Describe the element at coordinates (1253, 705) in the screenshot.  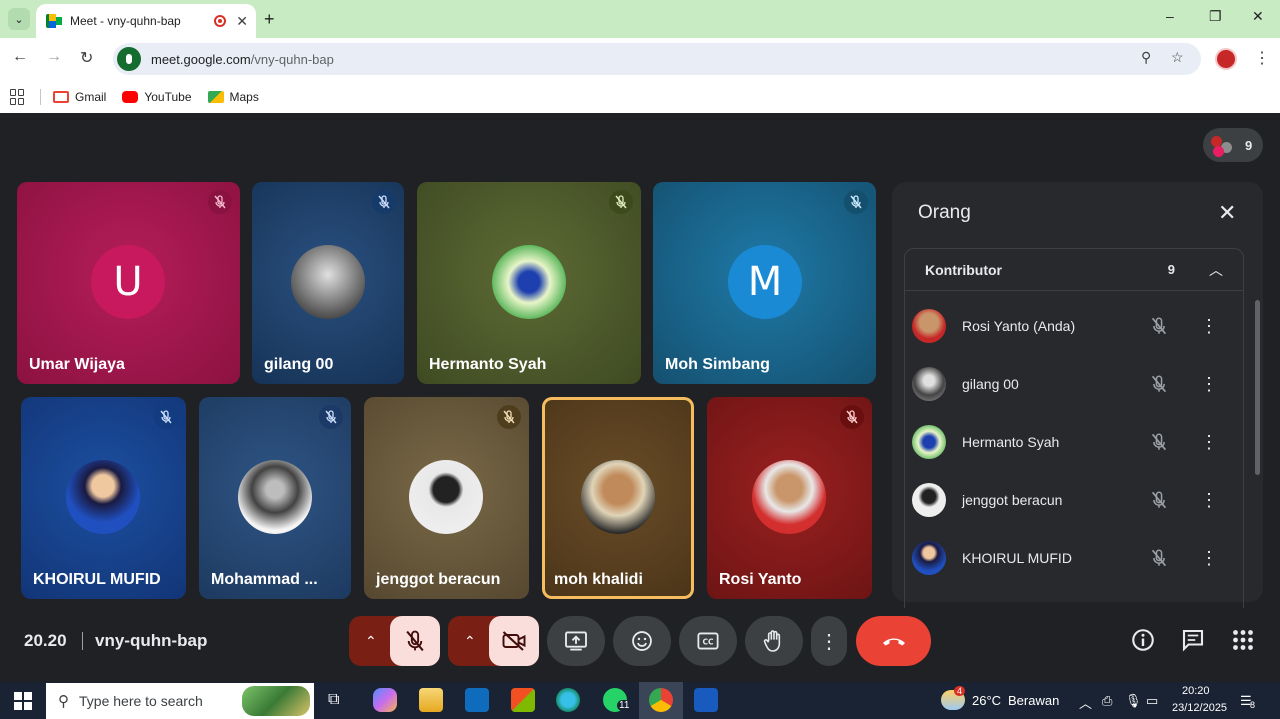
I see `notification-count: 8` at that location.